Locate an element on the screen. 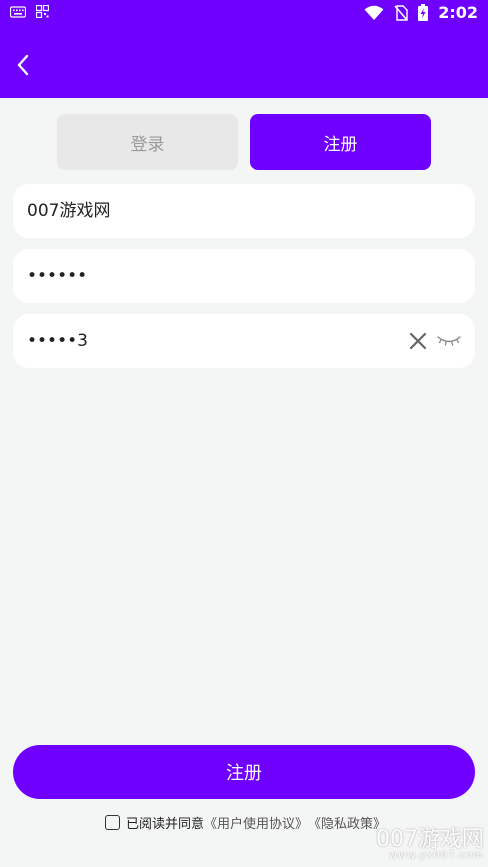  agreement-checkbox is located at coordinates (112, 822).